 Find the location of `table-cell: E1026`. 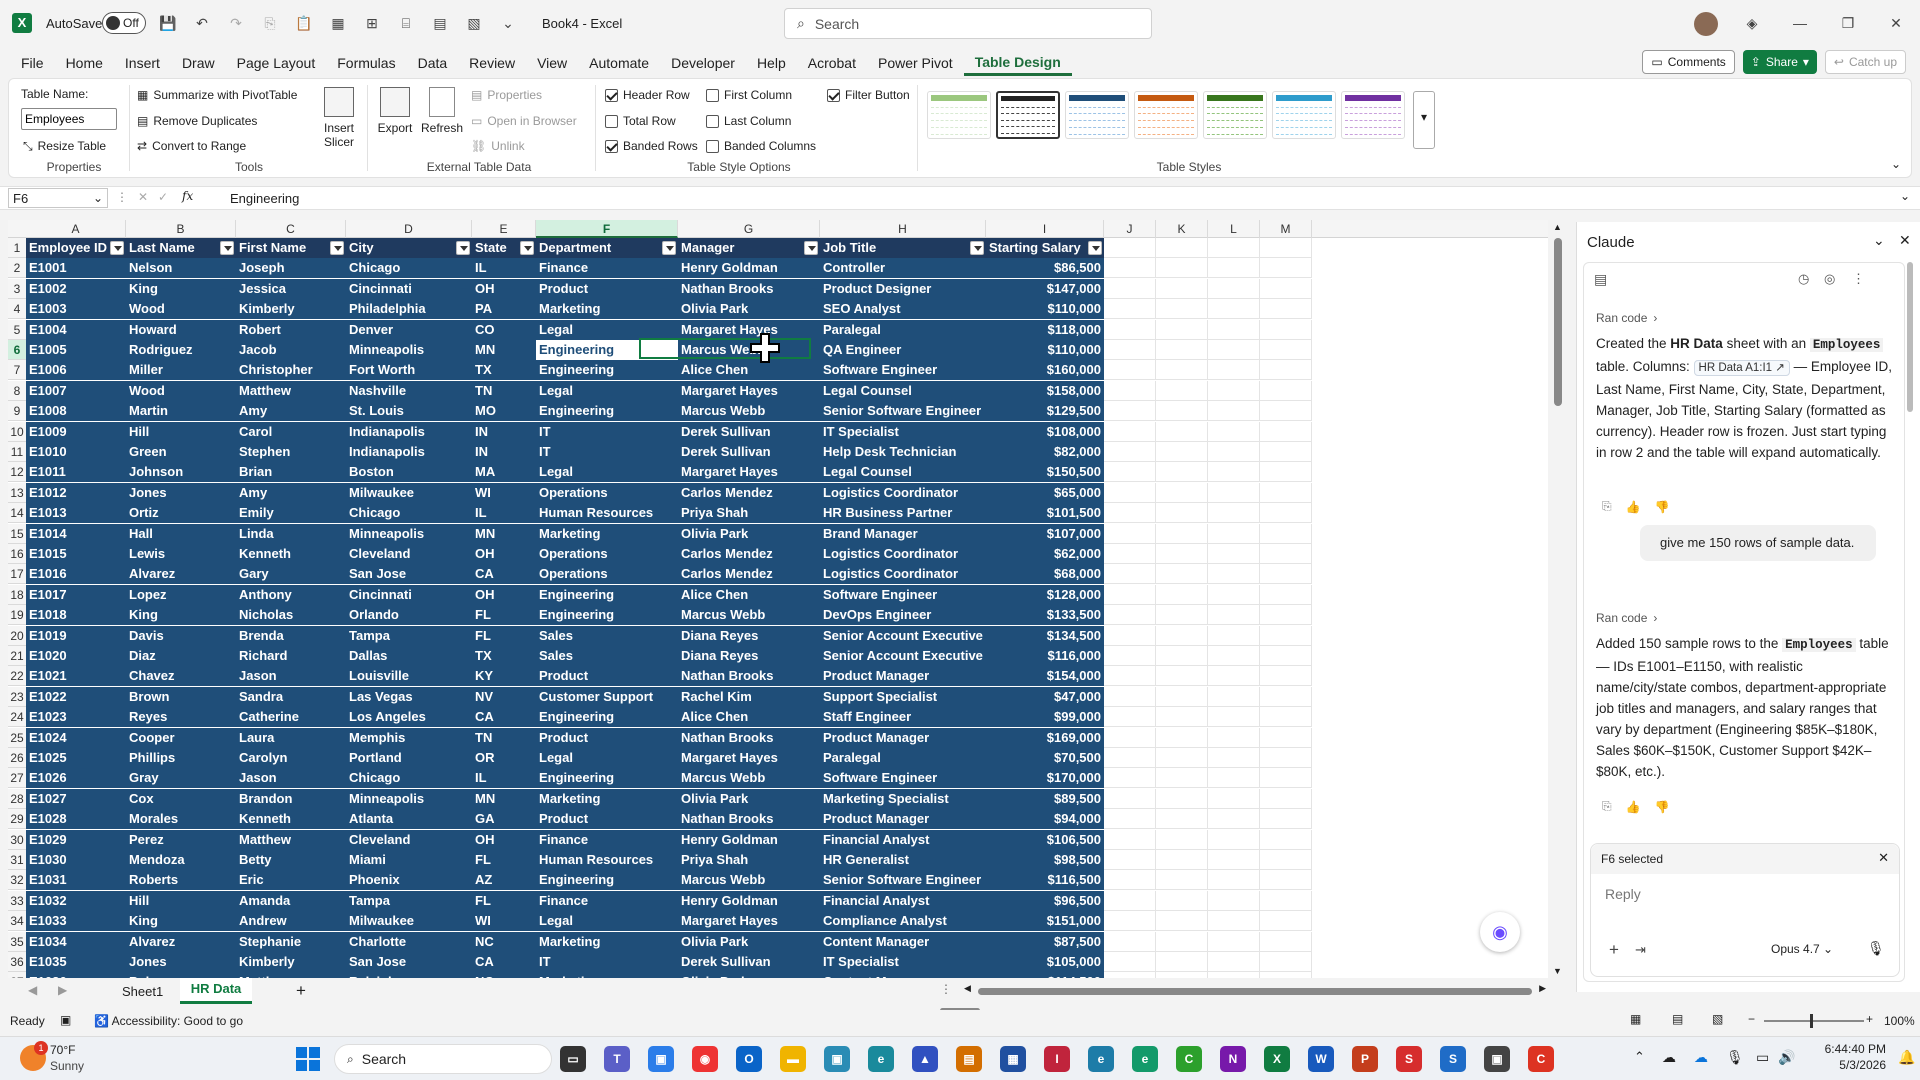

table-cell: E1026 is located at coordinates (76, 778).